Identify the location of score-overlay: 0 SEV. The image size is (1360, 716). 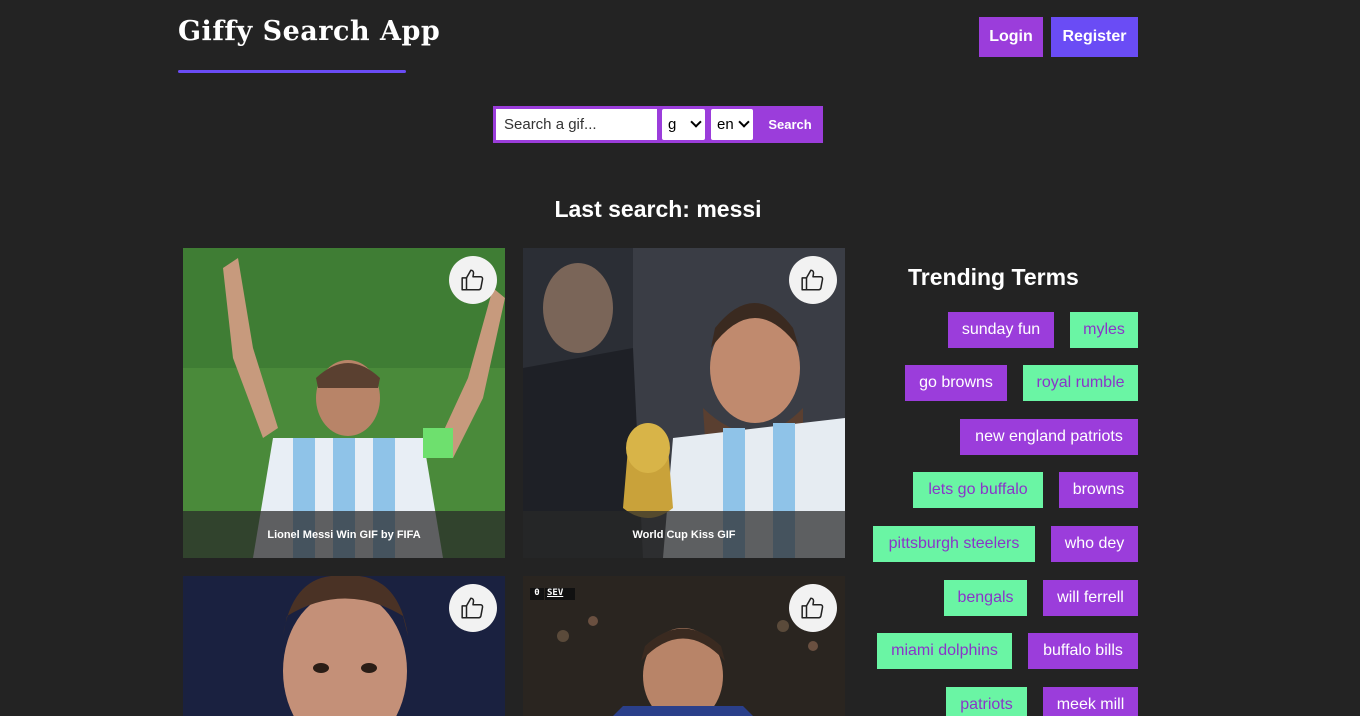
(553, 594).